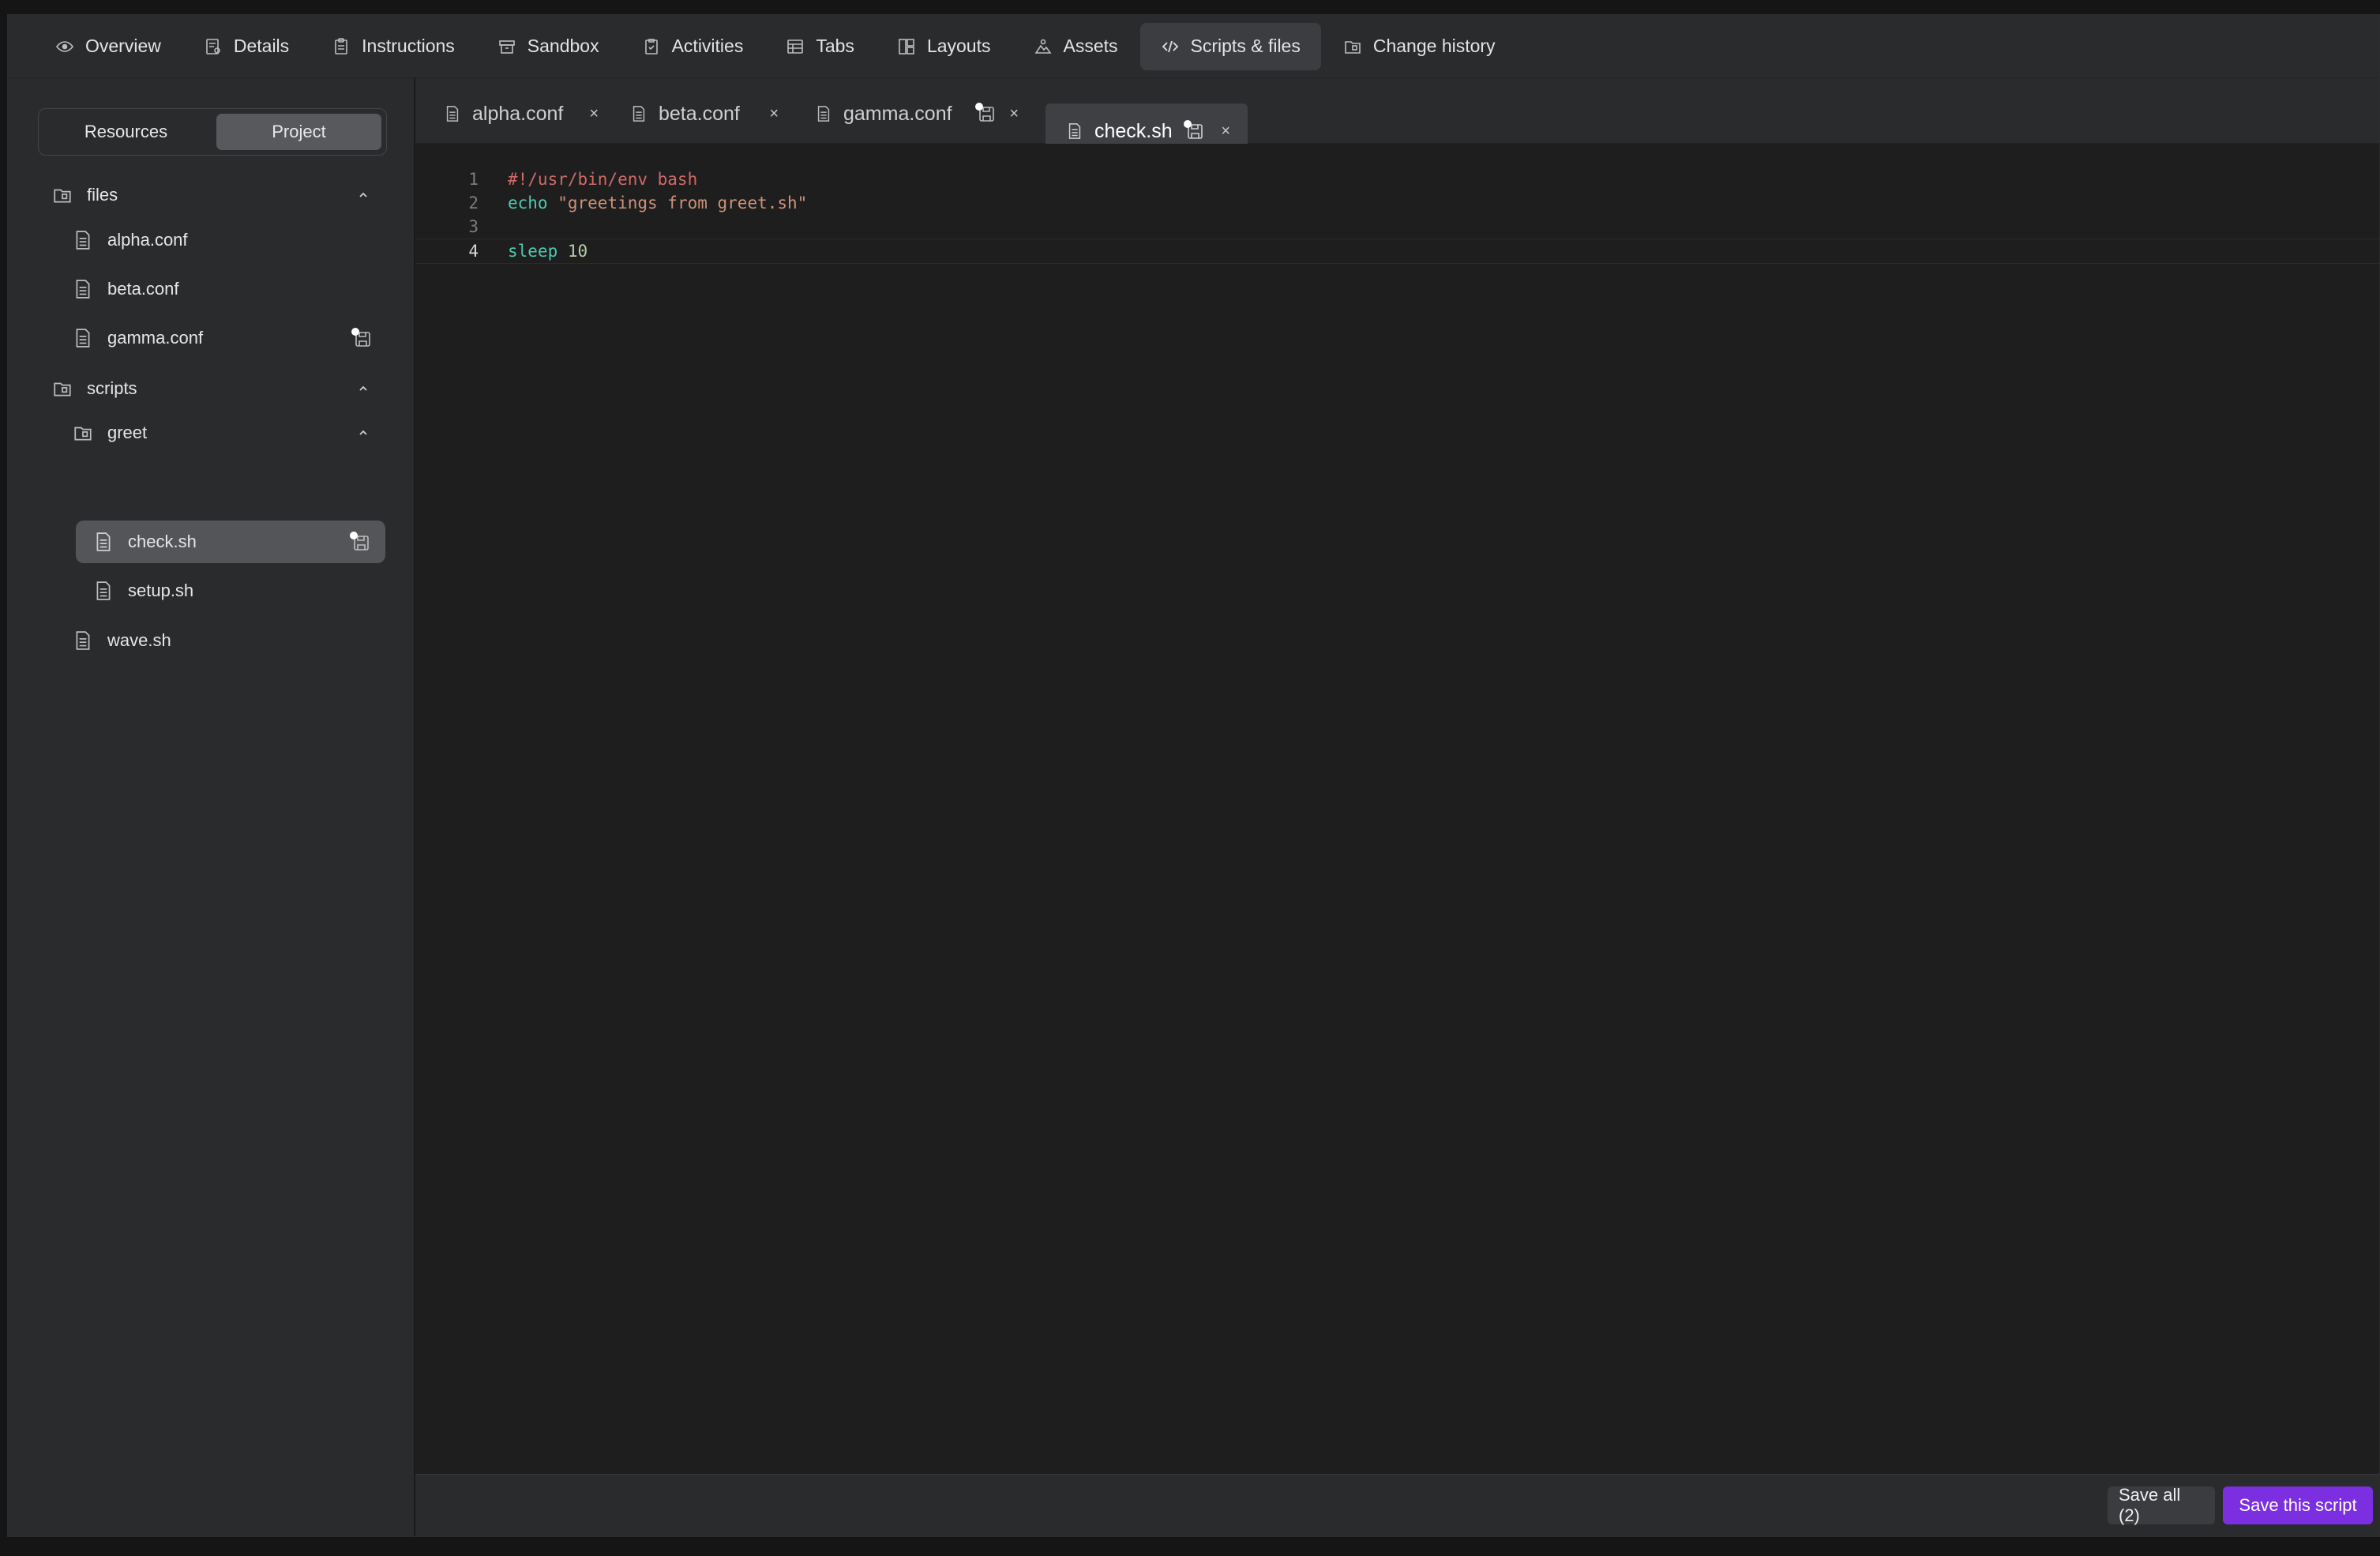  Describe the element at coordinates (651, 46) in the screenshot. I see `checklist-icon` at that location.